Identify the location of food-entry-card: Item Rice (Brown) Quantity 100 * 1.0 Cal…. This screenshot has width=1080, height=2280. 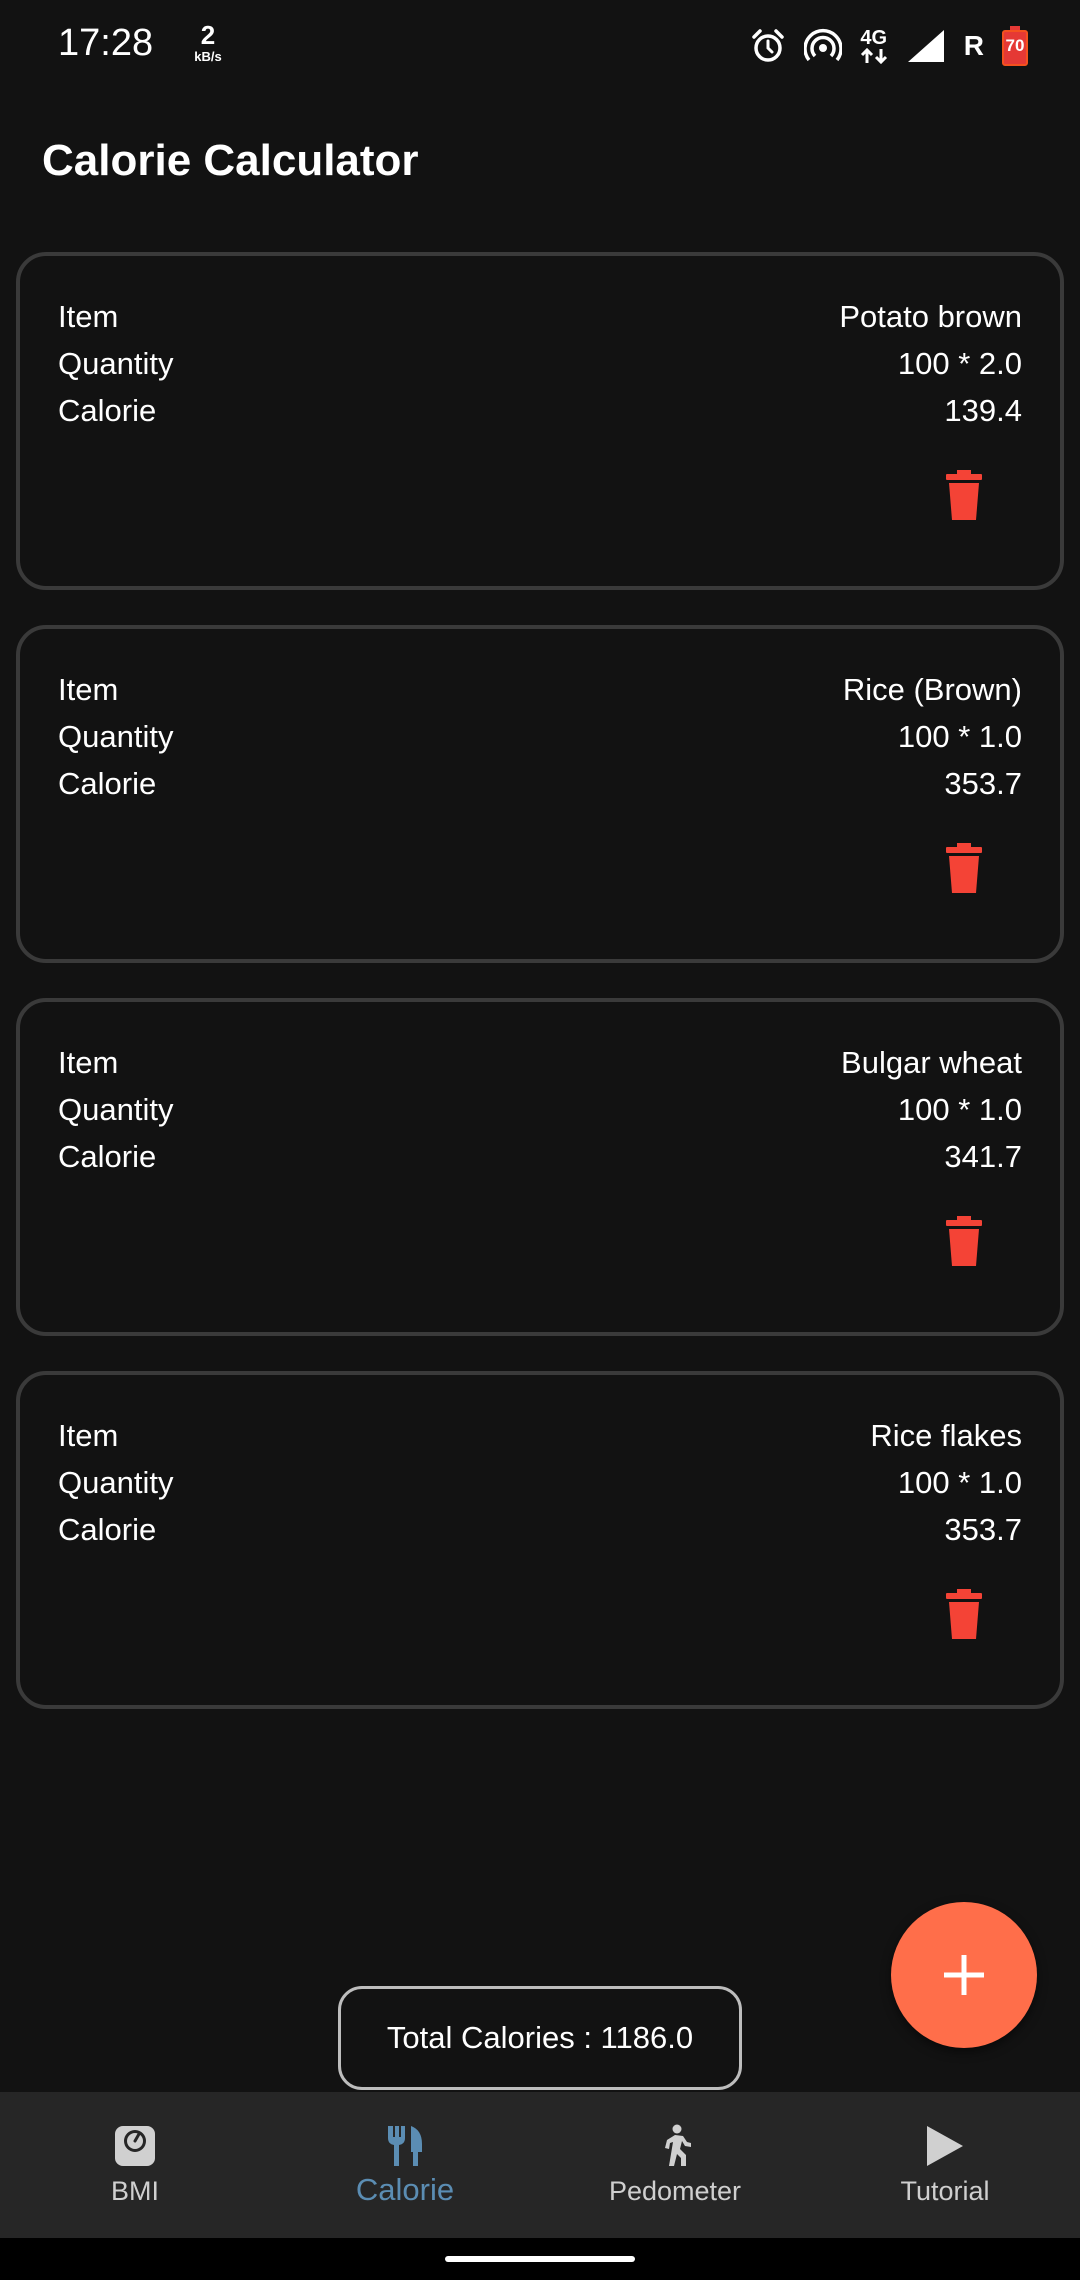
(540, 794).